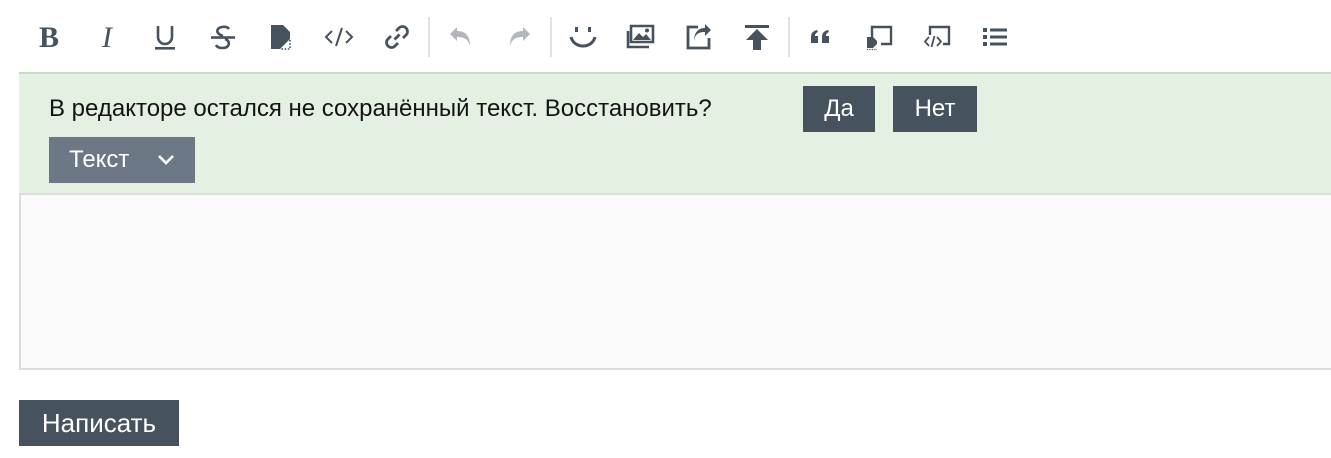 The width and height of the screenshot is (1331, 458). I want to click on share-button, so click(699, 37).